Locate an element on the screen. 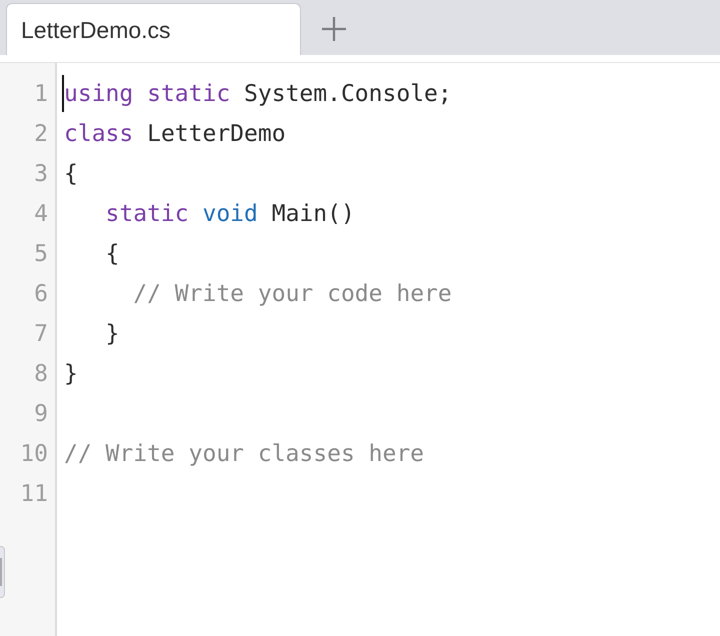 The image size is (720, 636). line-number: 6 is located at coordinates (40, 294).